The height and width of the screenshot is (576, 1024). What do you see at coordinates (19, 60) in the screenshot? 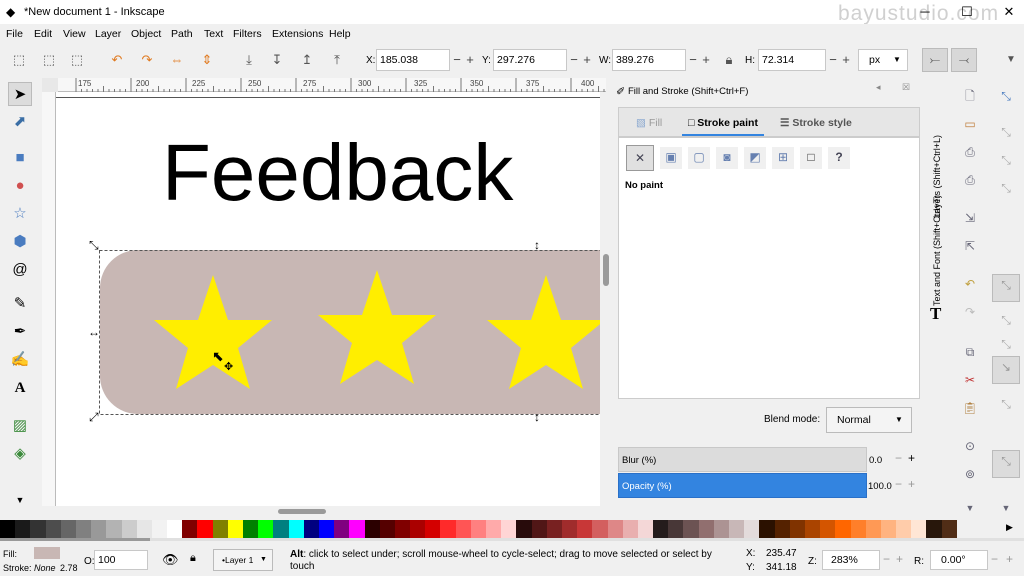
I see `select-all-icon: ⬚` at bounding box center [19, 60].